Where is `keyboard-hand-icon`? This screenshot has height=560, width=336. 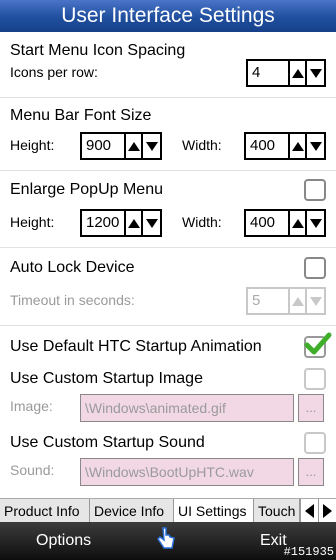 keyboard-hand-icon is located at coordinates (166, 539).